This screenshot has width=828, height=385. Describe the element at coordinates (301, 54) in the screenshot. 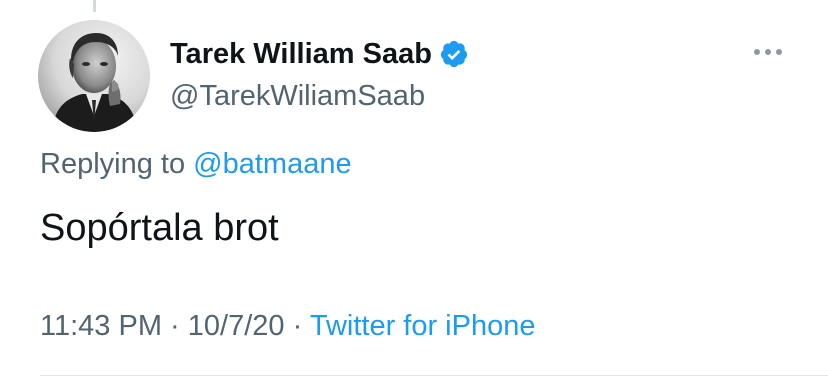

I see `author-name-text: Tarek William Saab` at that location.